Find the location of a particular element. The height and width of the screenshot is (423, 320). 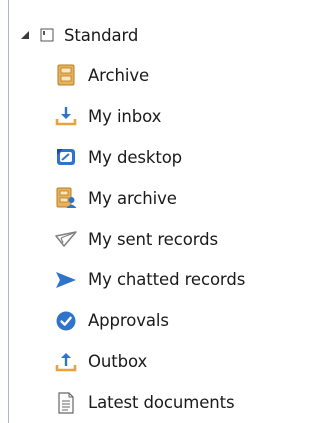

expanded-triangle-icon is located at coordinates (25, 35).